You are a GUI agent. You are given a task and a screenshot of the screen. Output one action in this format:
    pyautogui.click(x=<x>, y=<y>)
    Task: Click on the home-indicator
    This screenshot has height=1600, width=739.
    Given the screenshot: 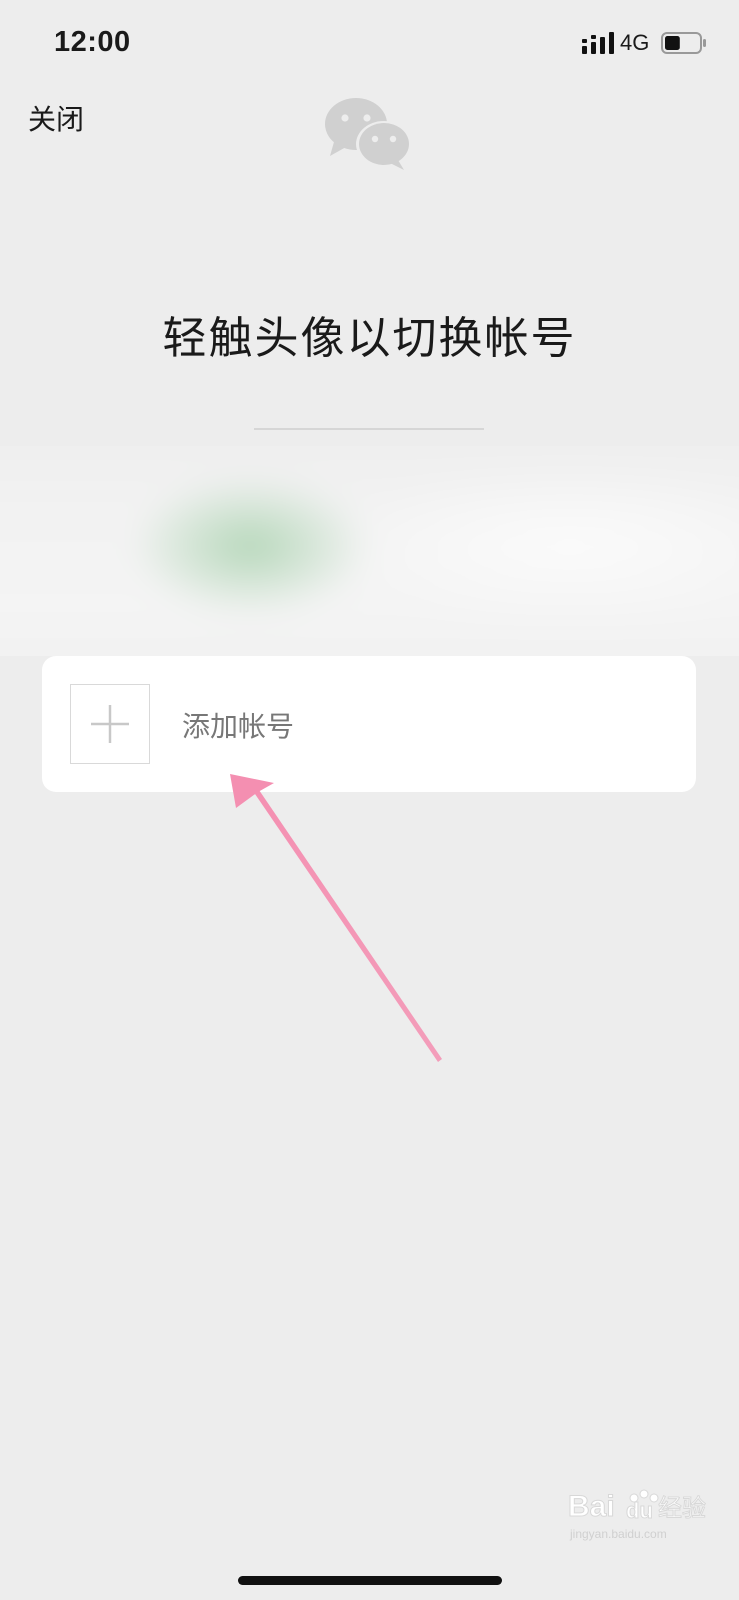 What is the action you would take?
    pyautogui.click(x=370, y=1580)
    